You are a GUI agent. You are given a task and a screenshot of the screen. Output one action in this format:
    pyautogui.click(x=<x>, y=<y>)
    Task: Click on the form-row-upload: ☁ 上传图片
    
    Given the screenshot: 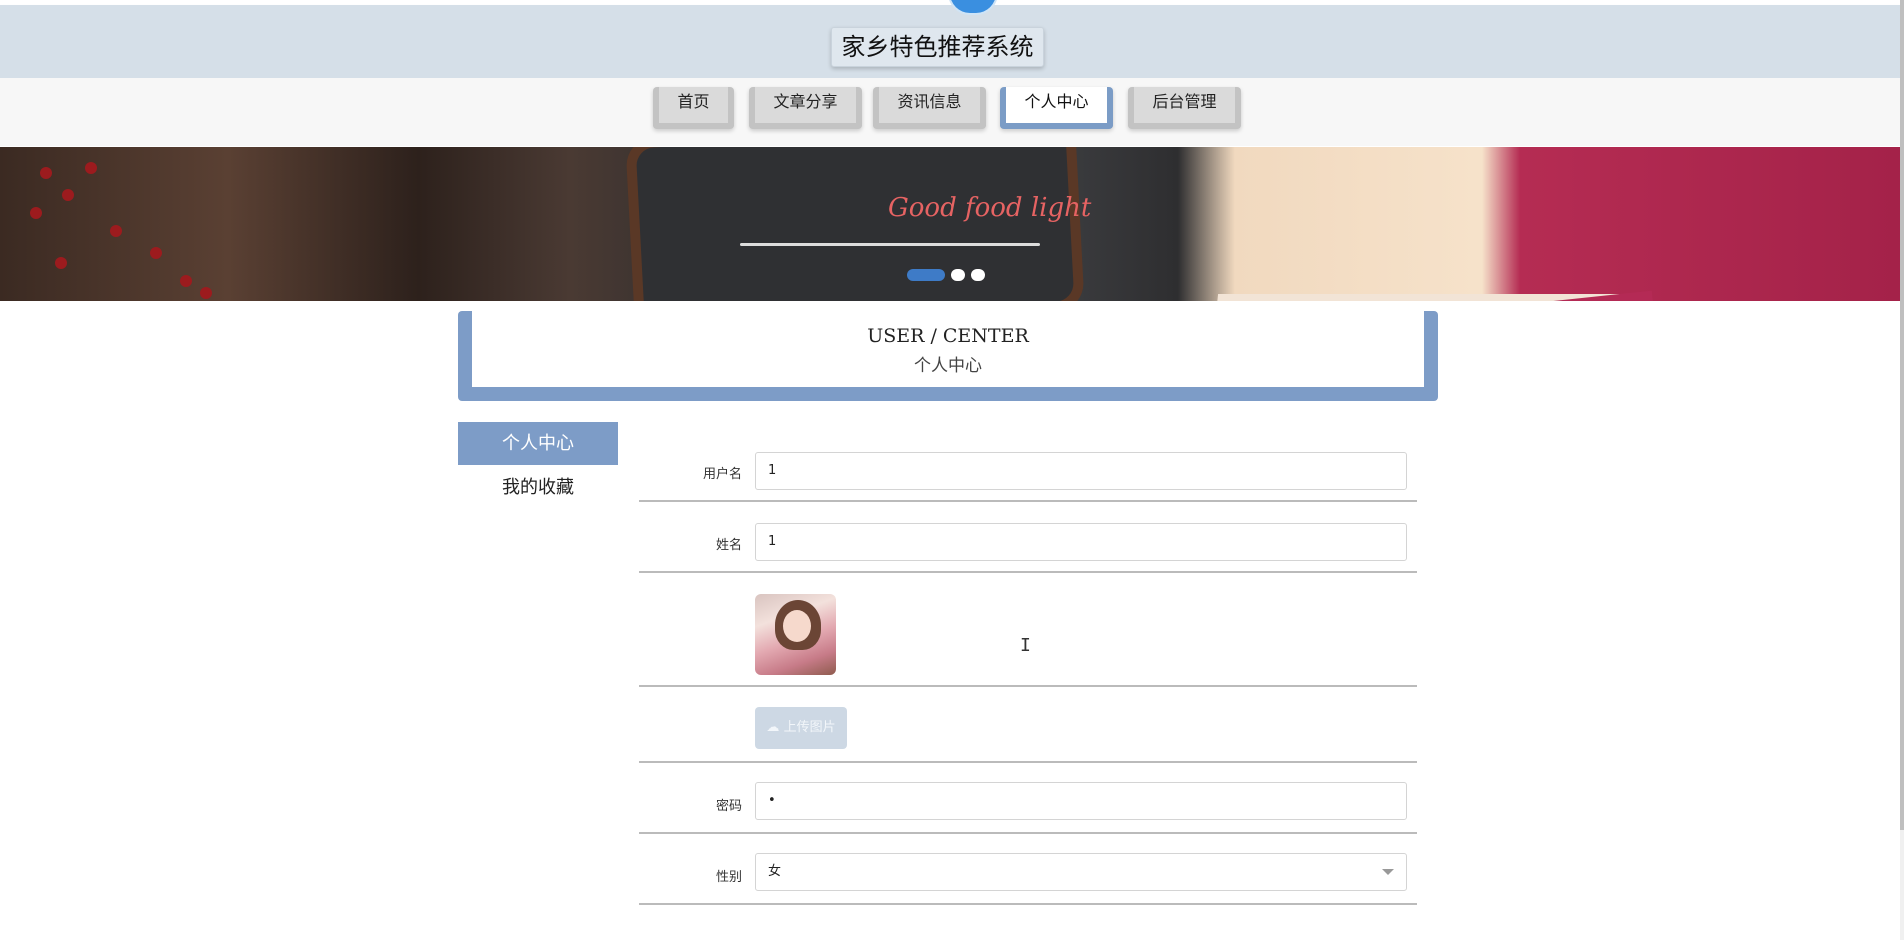 What is the action you would take?
    pyautogui.click(x=1028, y=725)
    